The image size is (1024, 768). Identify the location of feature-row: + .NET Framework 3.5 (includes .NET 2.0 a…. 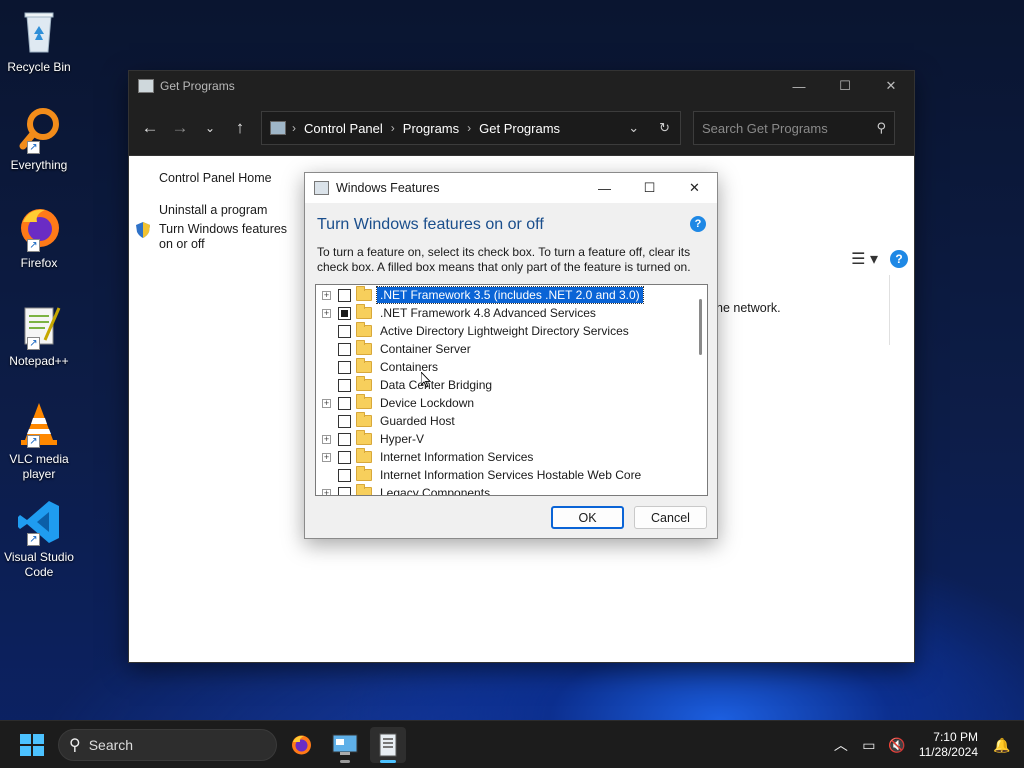
(503, 295).